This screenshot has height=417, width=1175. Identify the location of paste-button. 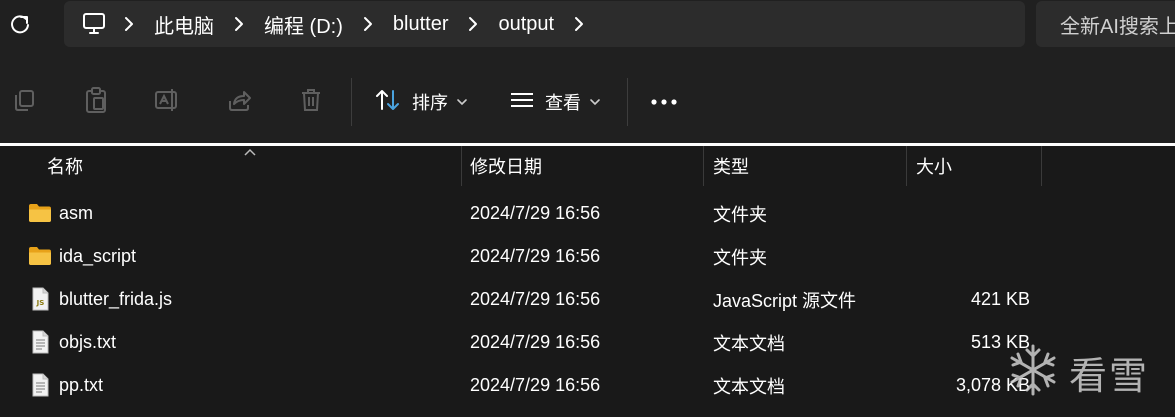
(96, 102).